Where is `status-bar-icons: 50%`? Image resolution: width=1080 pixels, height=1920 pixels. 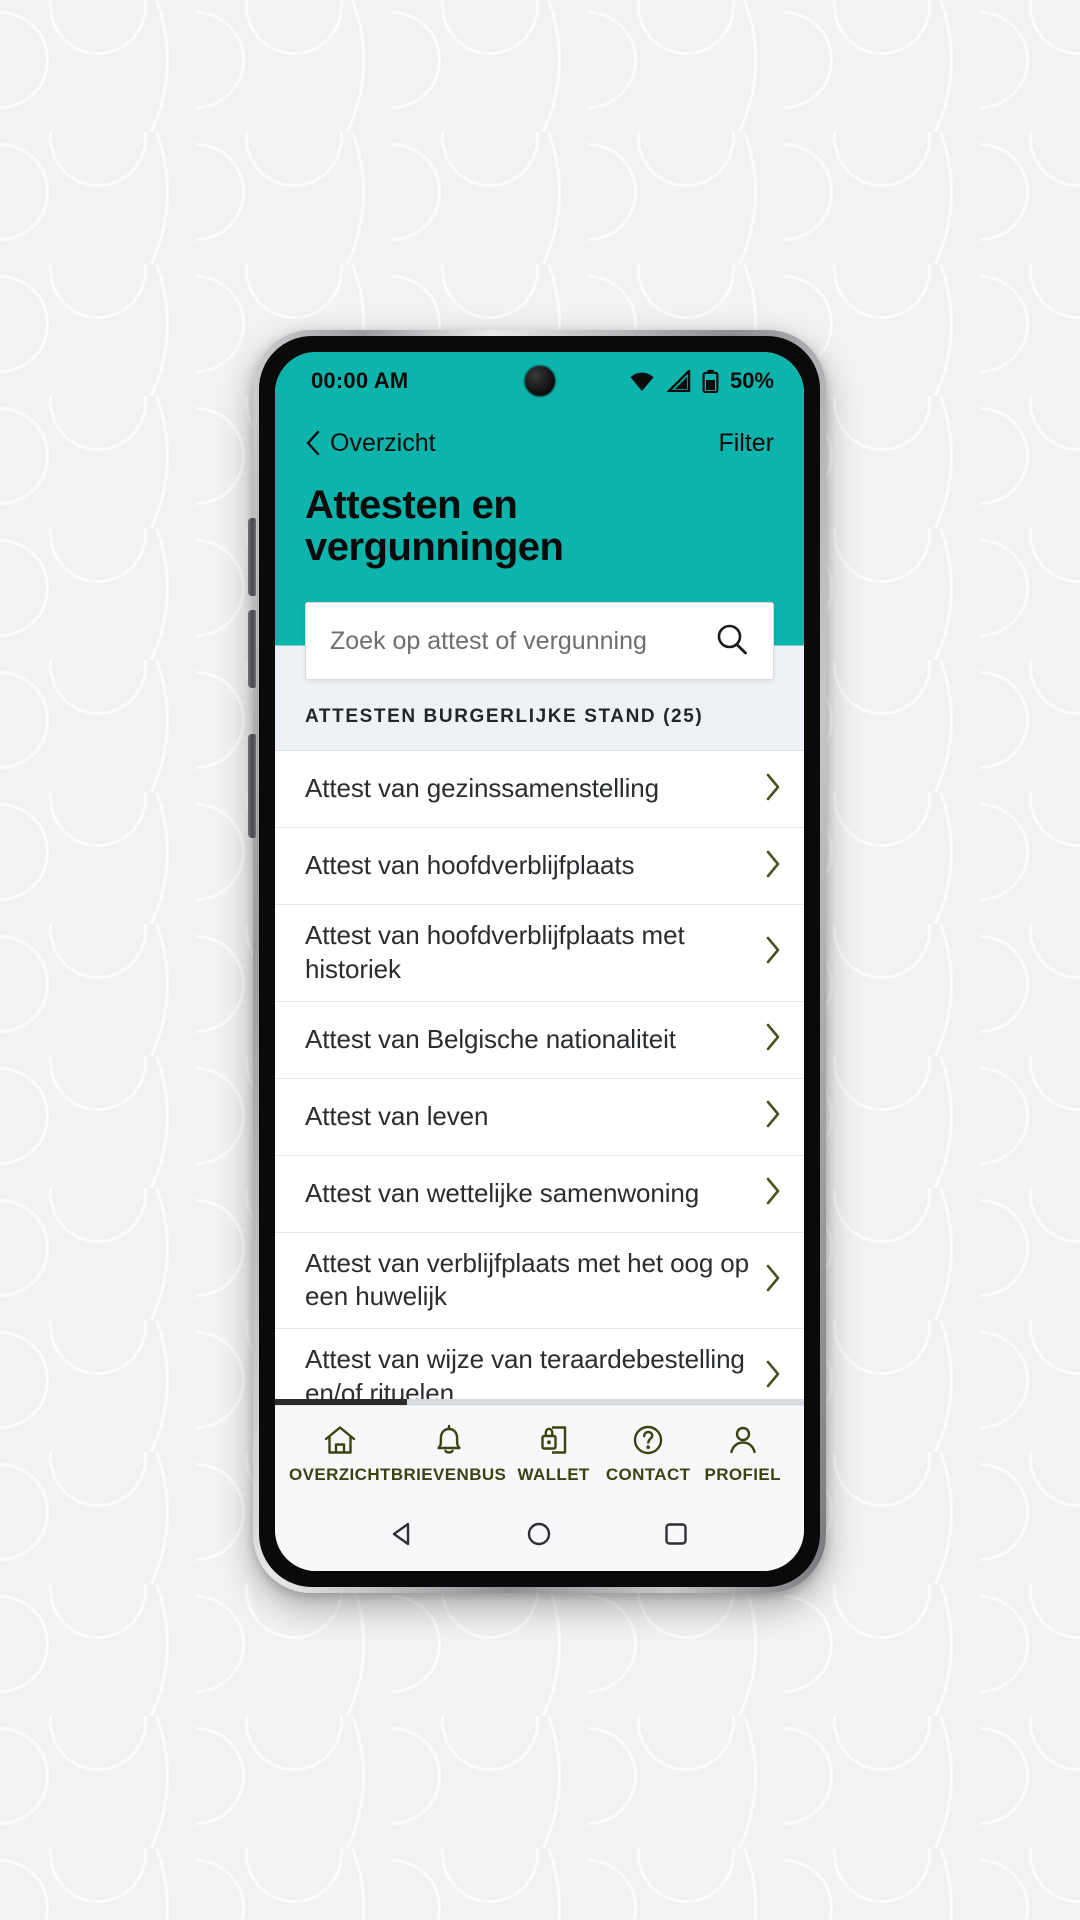
status-bar-icons: 50% is located at coordinates (701, 381).